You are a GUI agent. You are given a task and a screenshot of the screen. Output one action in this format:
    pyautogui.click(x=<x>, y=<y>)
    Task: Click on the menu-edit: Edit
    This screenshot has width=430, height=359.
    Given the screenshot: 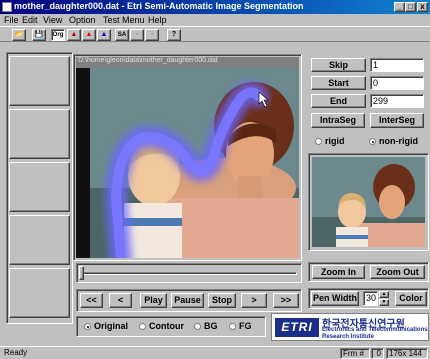 What is the action you would take?
    pyautogui.click(x=30, y=20)
    